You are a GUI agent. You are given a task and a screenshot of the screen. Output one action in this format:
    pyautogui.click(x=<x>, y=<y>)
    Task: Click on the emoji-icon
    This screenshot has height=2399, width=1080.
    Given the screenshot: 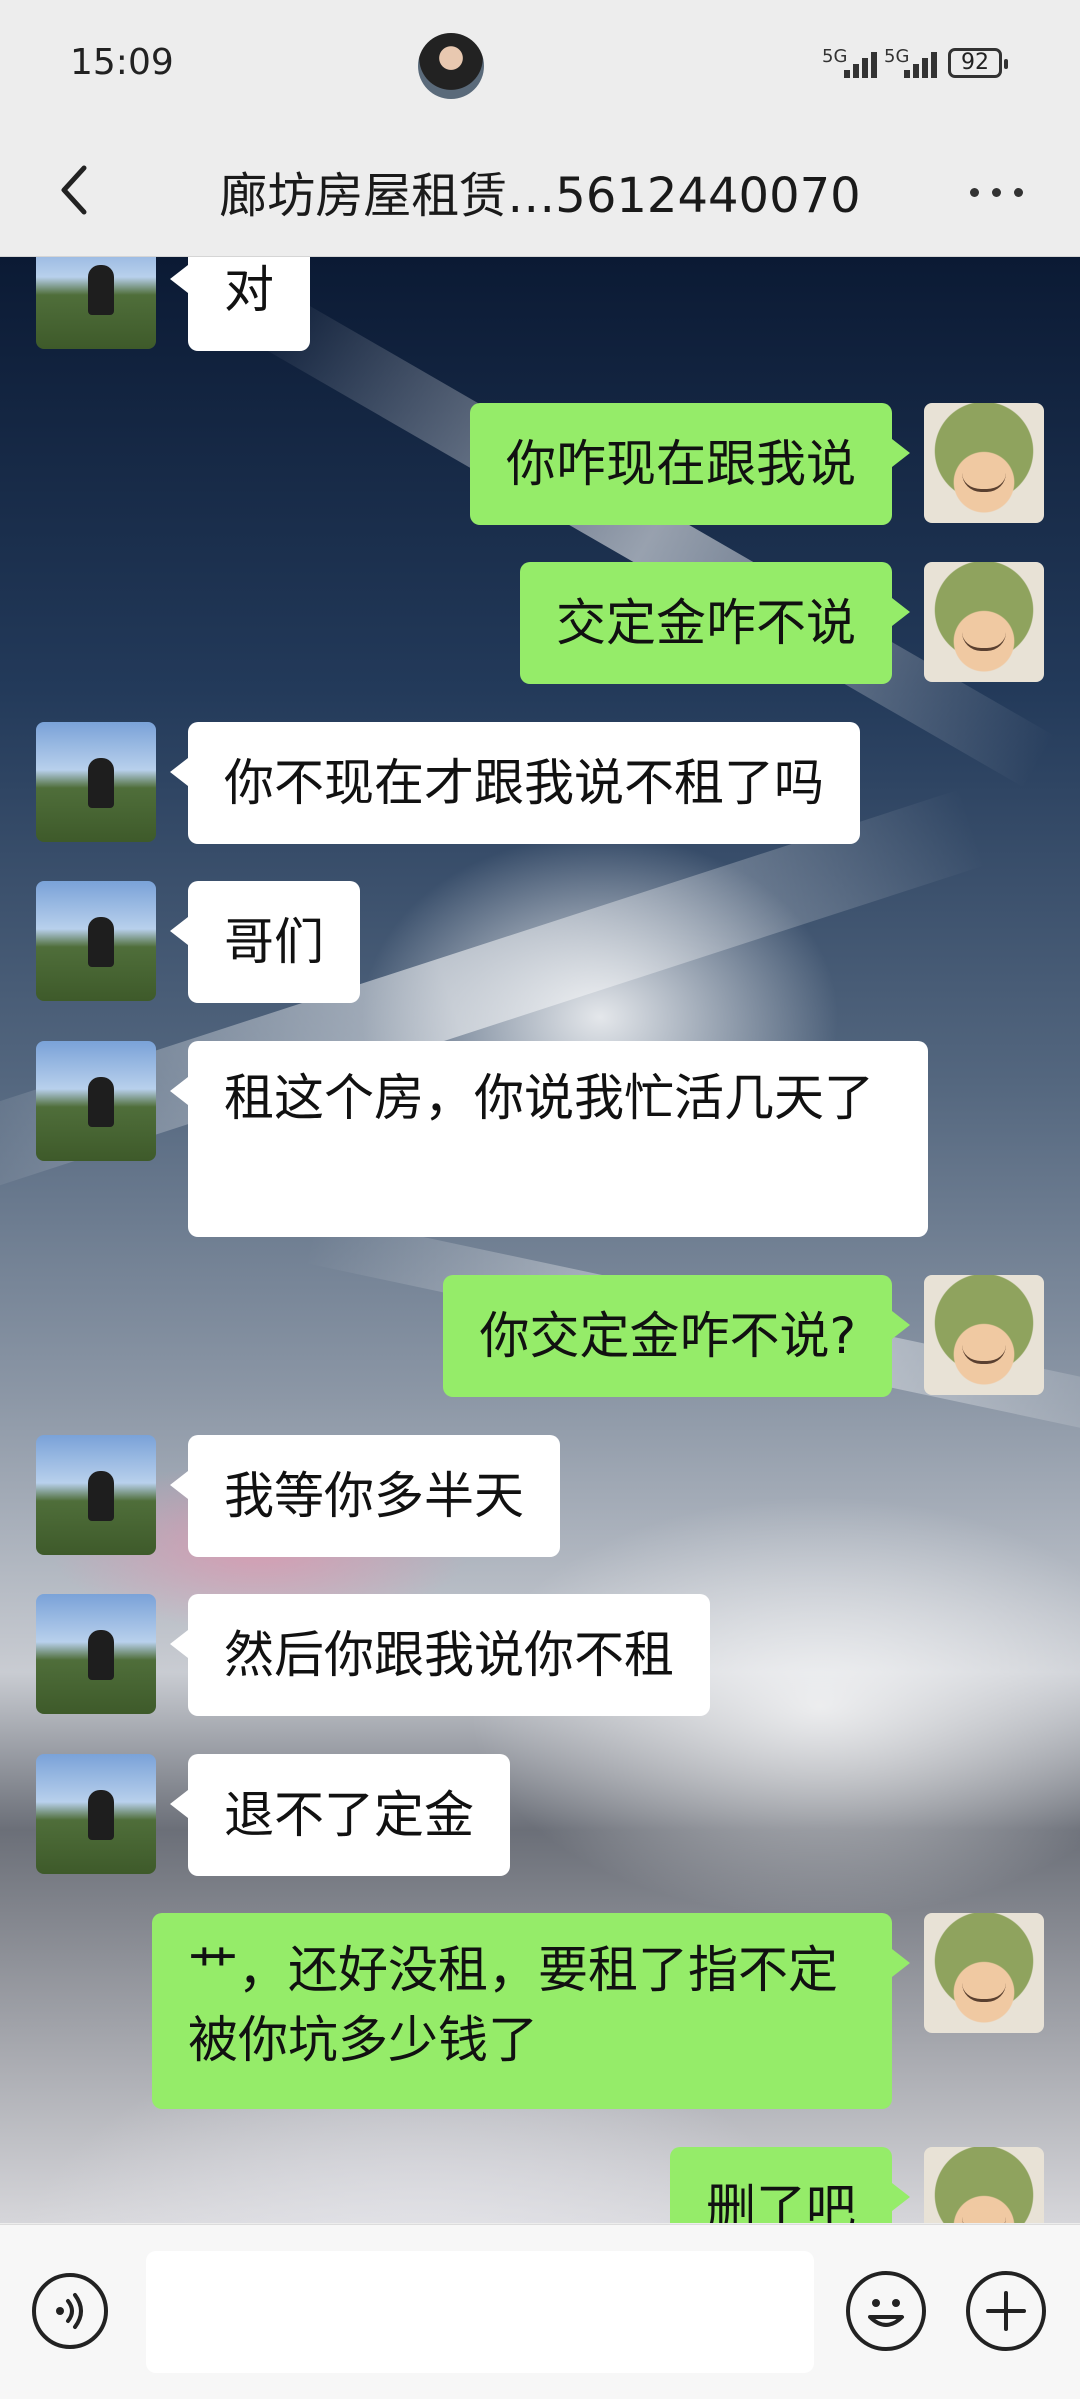 What is the action you would take?
    pyautogui.click(x=886, y=2311)
    